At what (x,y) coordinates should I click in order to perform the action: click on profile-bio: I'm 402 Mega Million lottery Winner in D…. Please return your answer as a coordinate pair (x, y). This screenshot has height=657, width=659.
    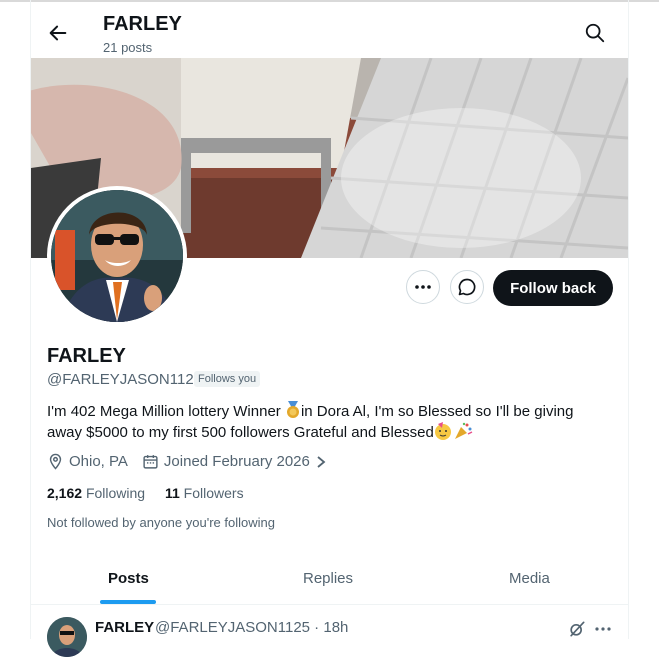
    Looking at the image, I should click on (327, 422).